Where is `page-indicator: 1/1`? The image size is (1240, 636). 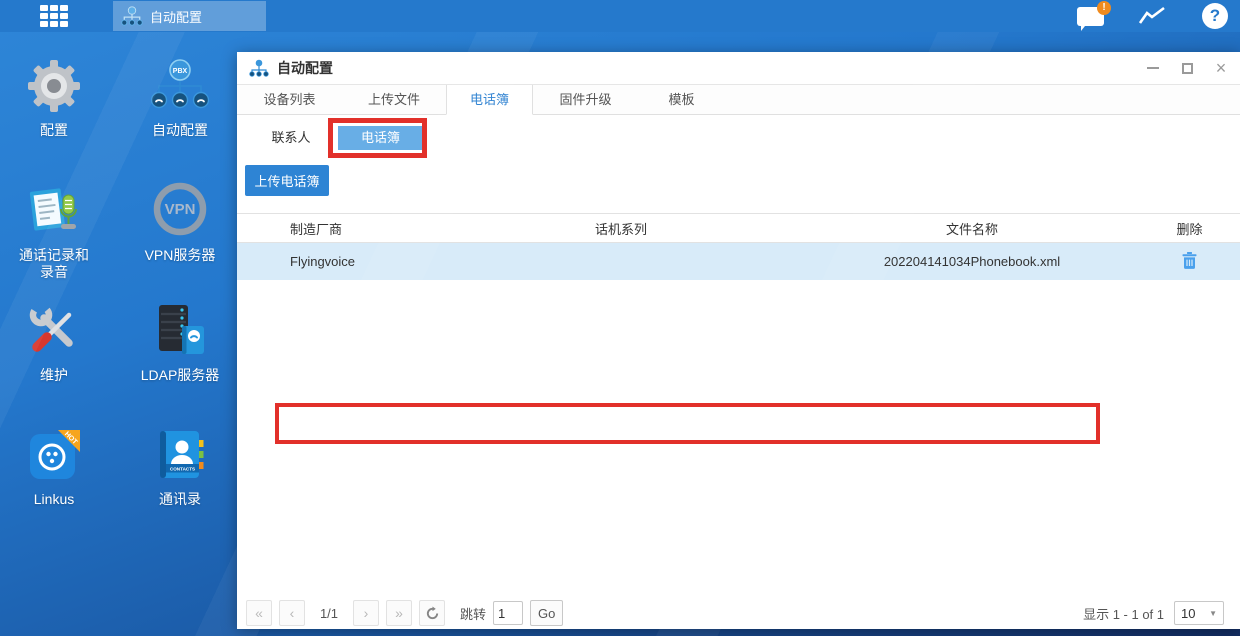
page-indicator: 1/1 is located at coordinates (329, 613).